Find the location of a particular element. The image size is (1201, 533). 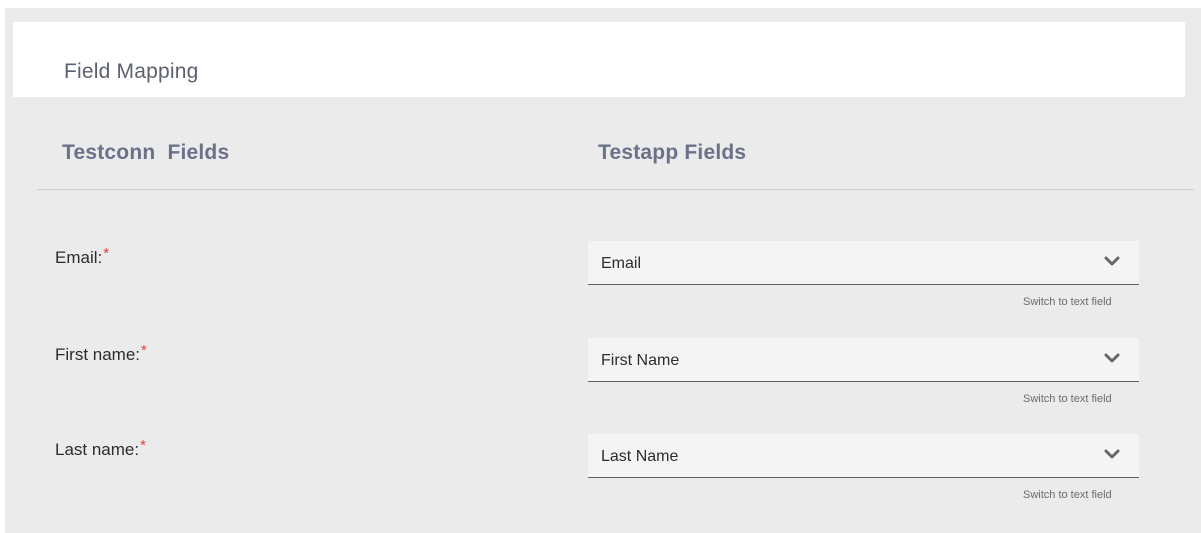

first-name-select-value: First Name is located at coordinates (640, 360).